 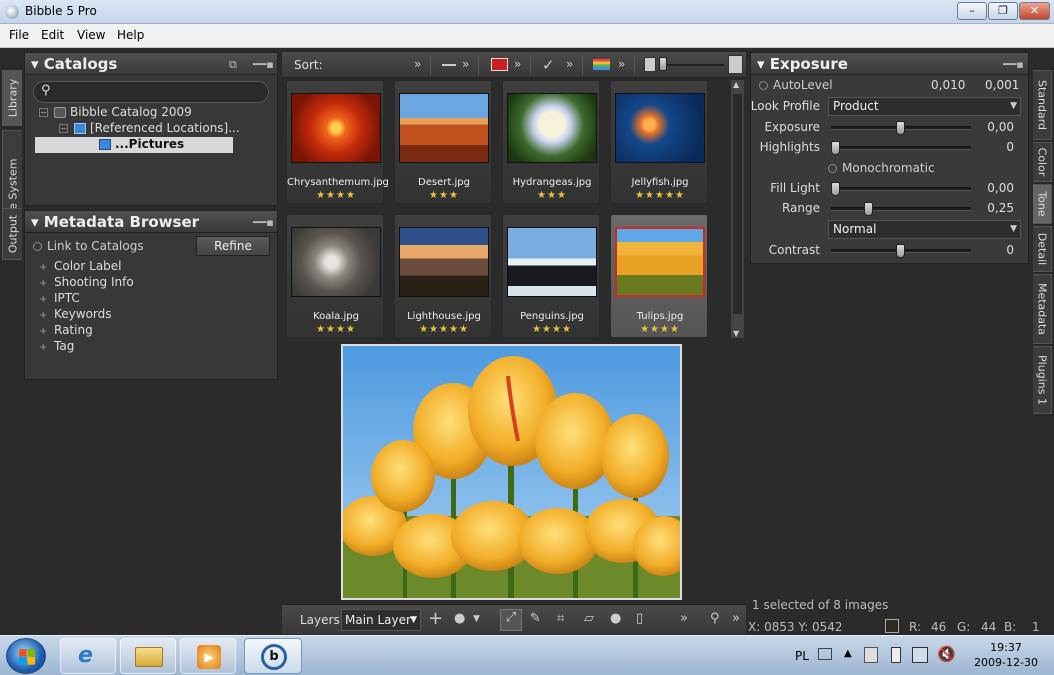 What do you see at coordinates (151, 92) in the screenshot?
I see `catalog-search-input: ⚲` at bounding box center [151, 92].